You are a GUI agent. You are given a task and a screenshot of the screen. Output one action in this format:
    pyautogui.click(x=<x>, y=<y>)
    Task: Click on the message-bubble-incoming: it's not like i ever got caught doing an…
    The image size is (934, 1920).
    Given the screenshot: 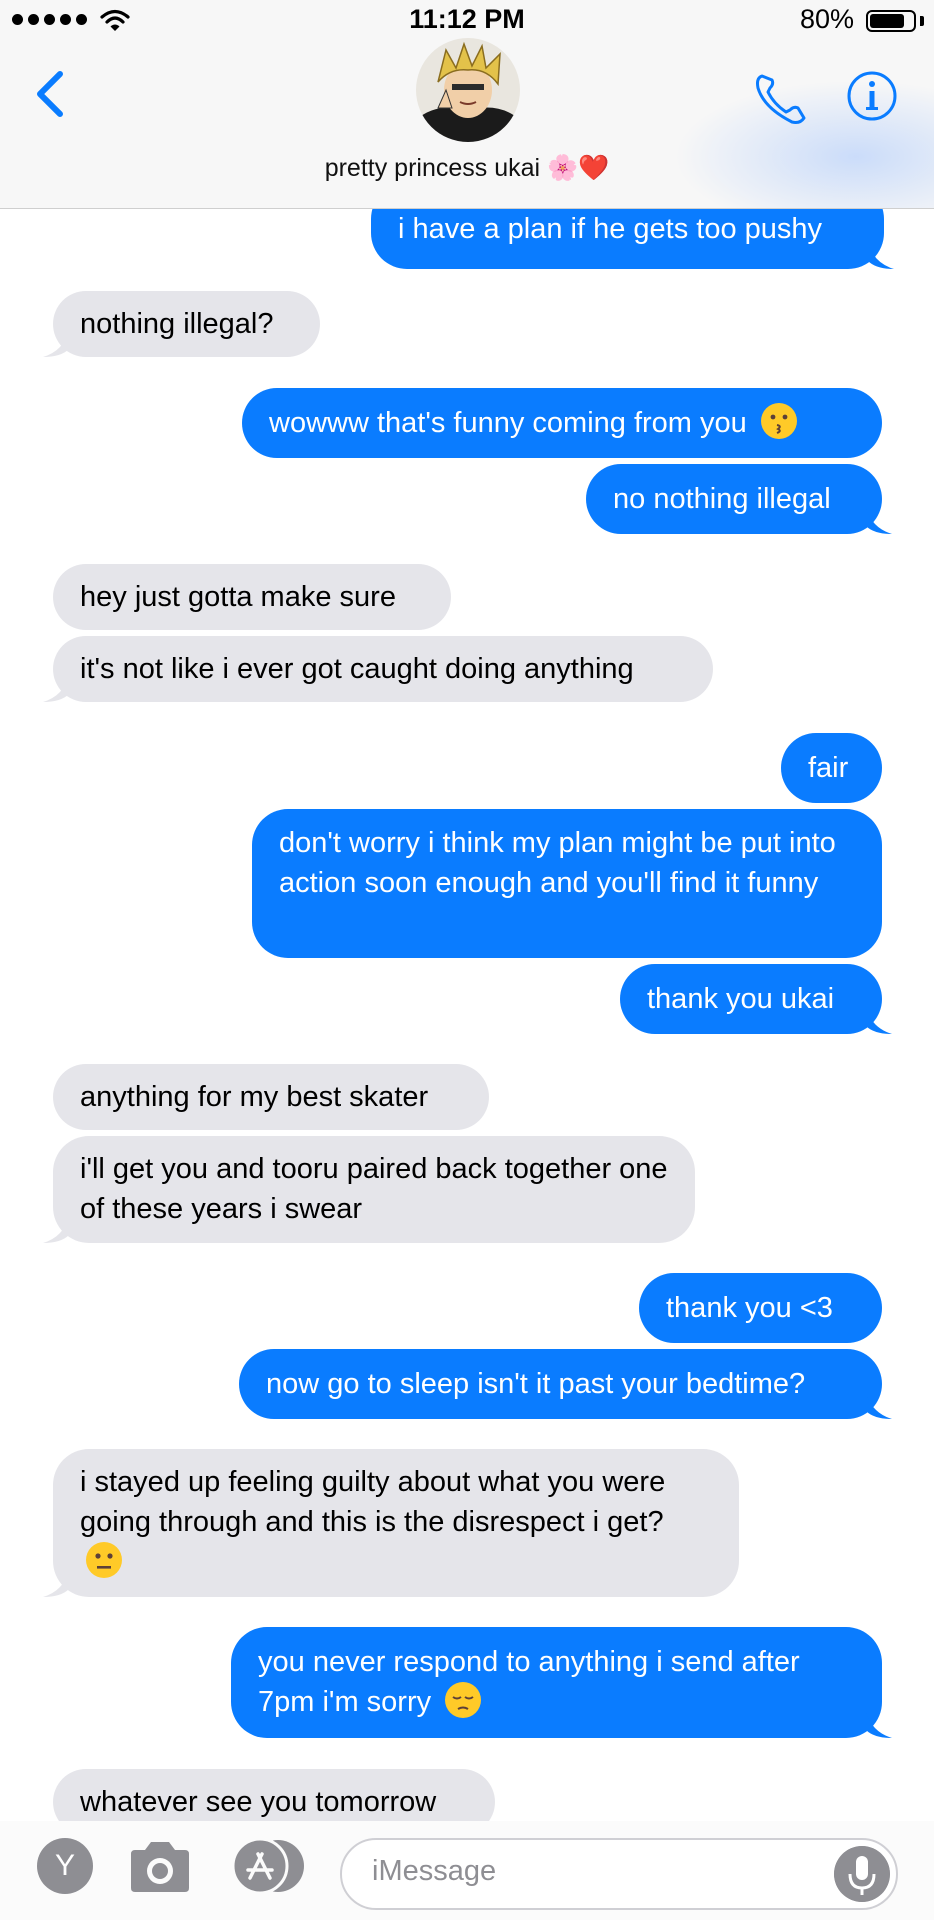 What is the action you would take?
    pyautogui.click(x=378, y=669)
    